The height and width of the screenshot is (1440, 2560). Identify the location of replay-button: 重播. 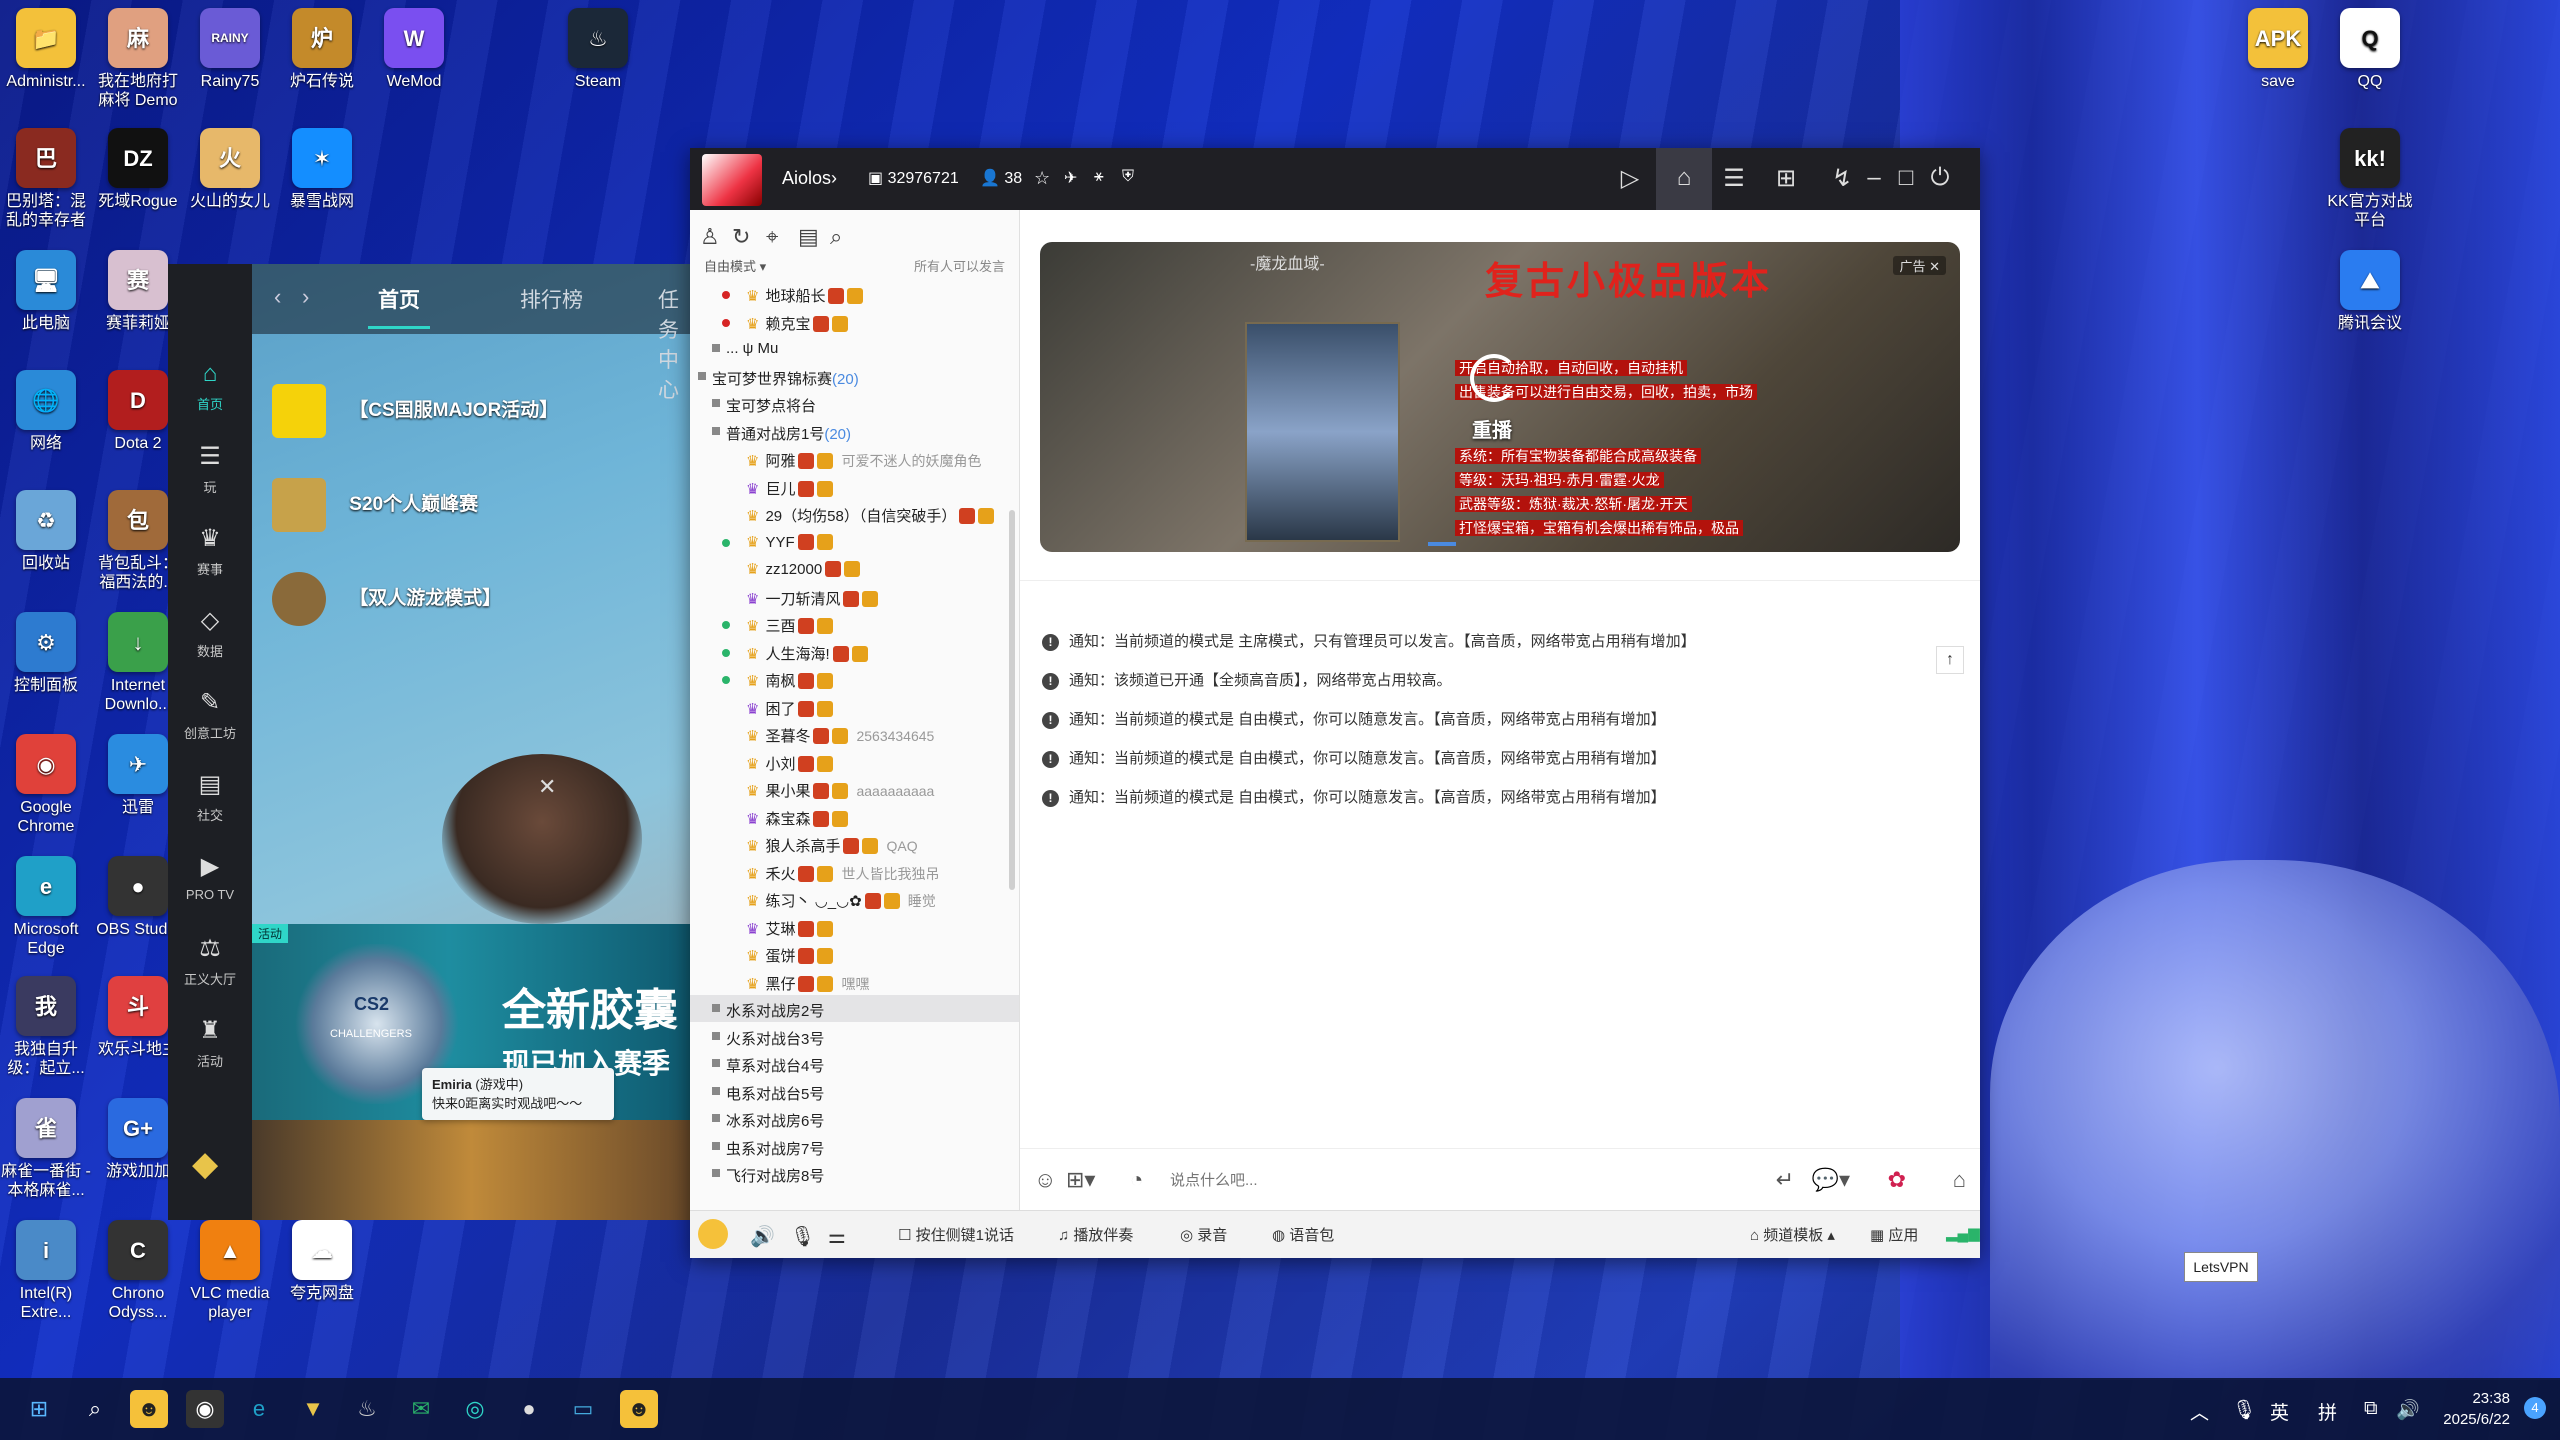
(1492, 428).